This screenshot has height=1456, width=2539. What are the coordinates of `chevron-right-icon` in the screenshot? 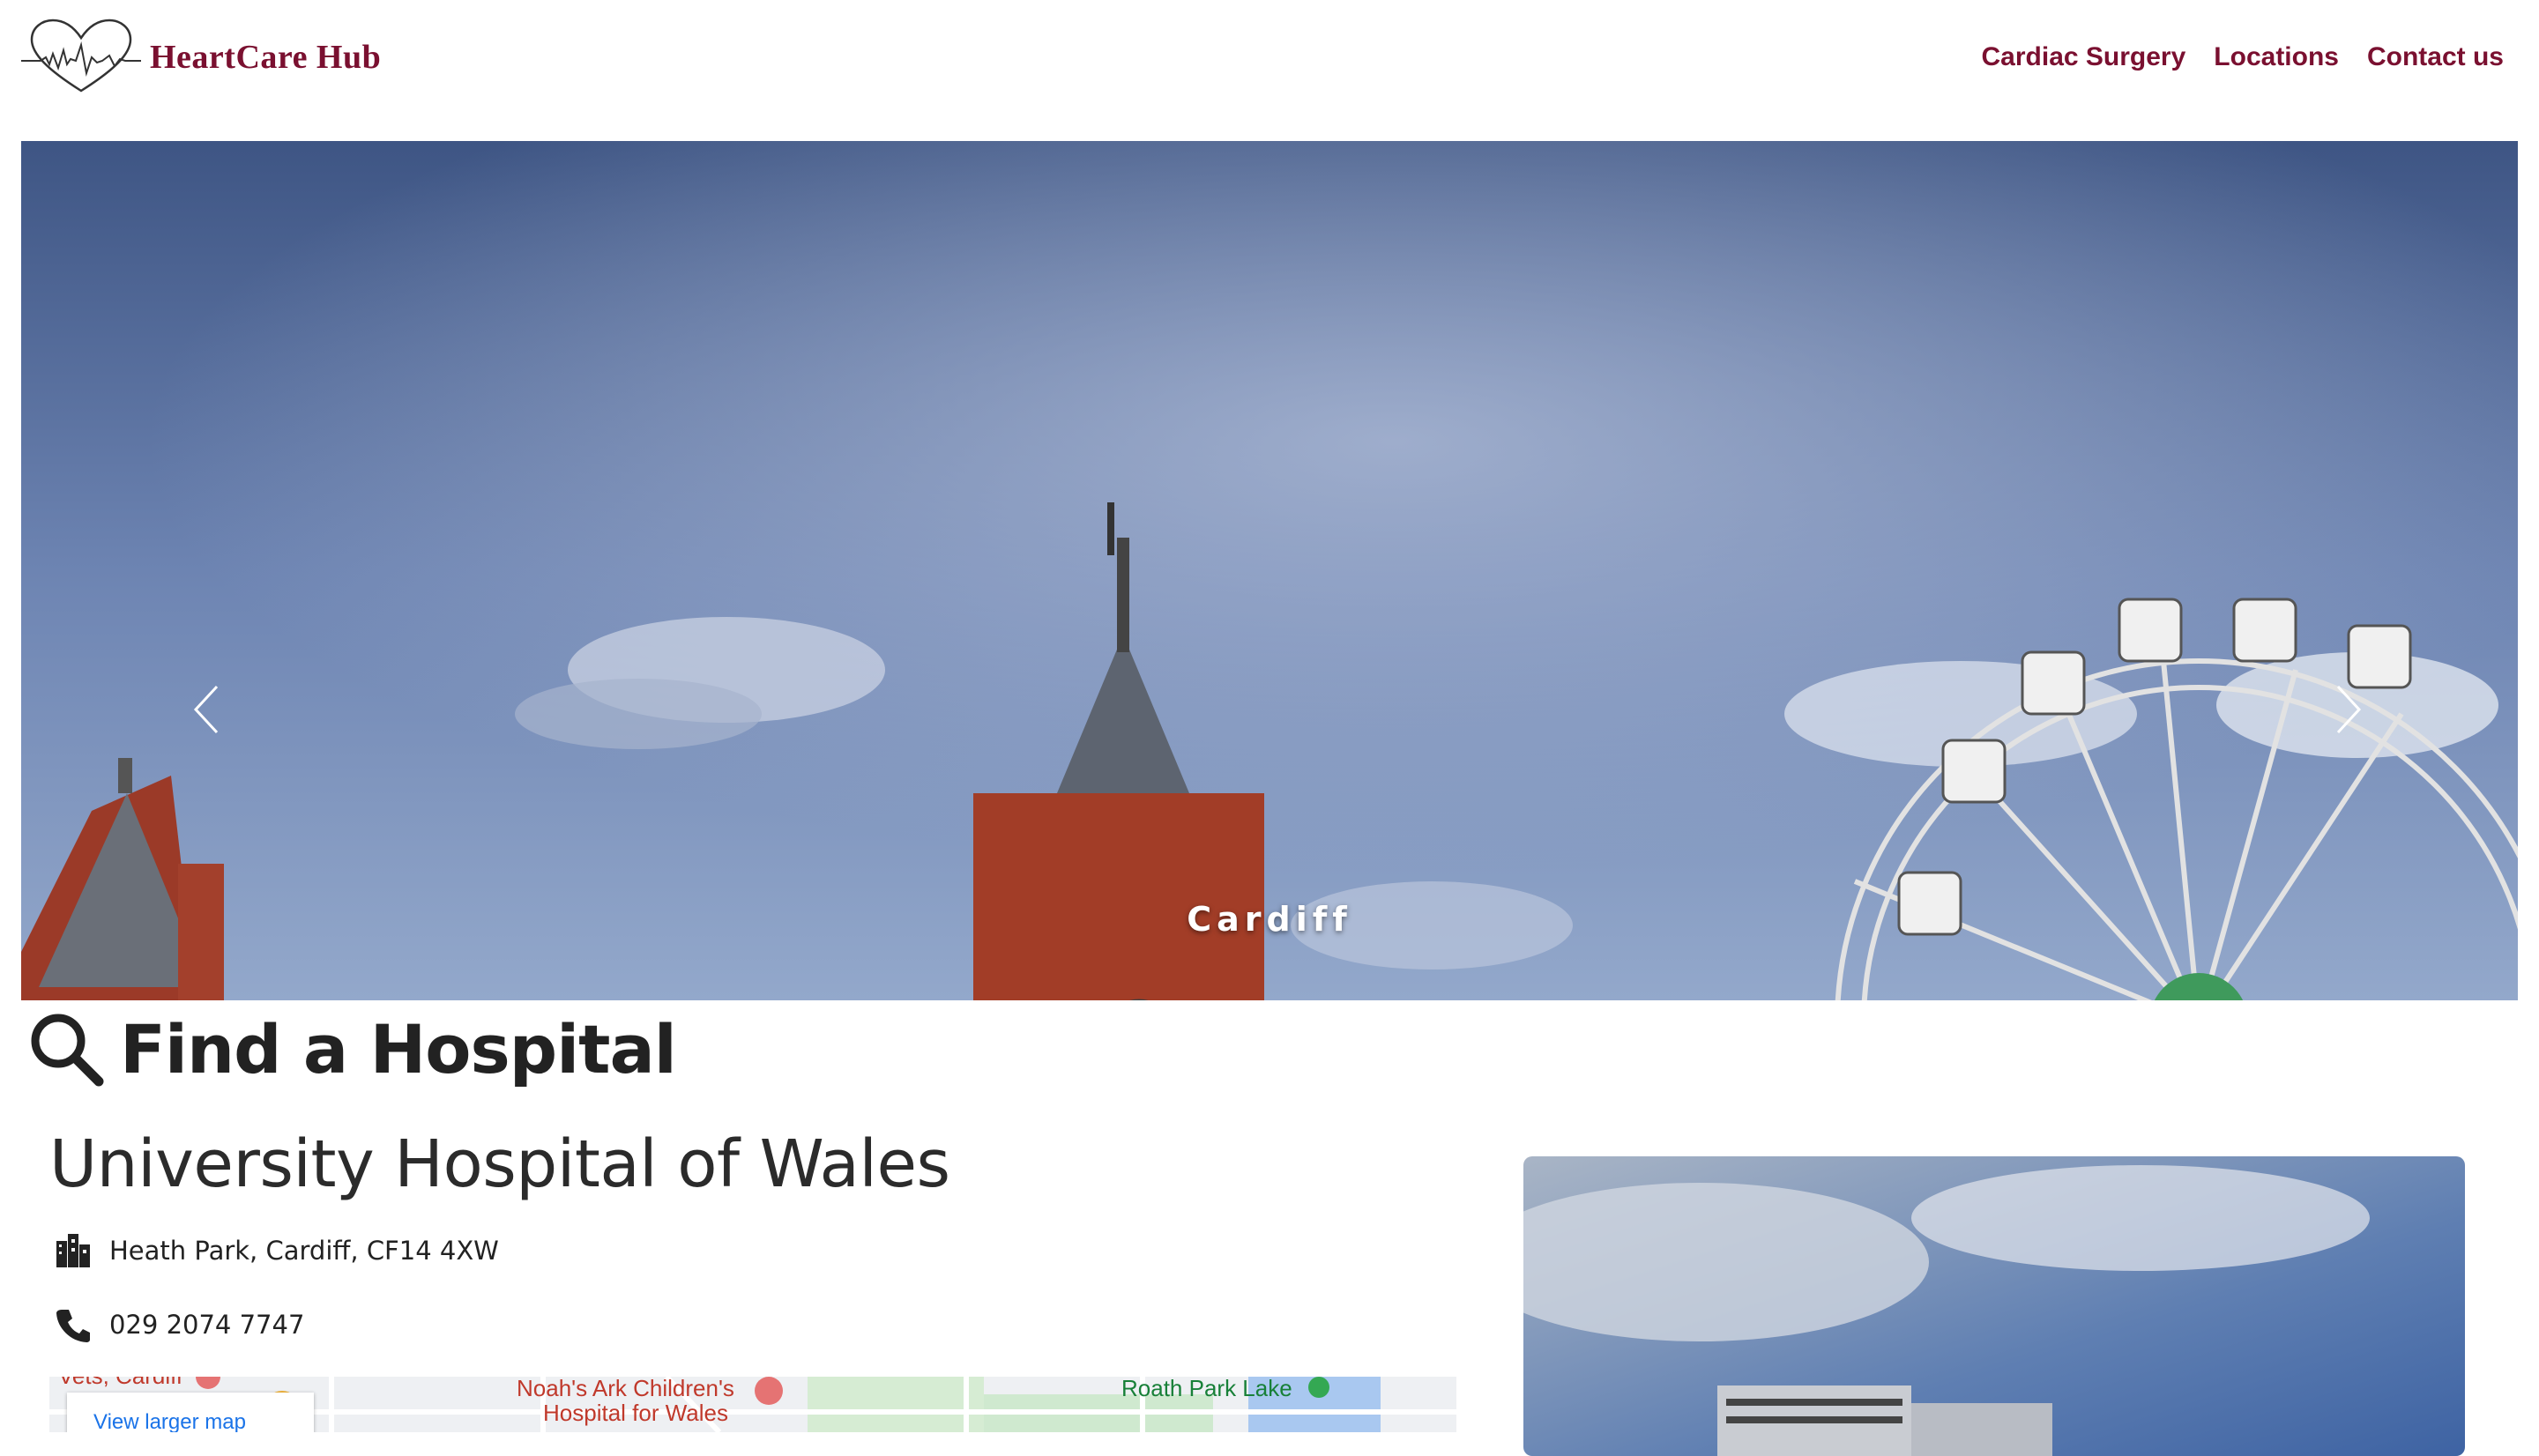 It's located at (2349, 709).